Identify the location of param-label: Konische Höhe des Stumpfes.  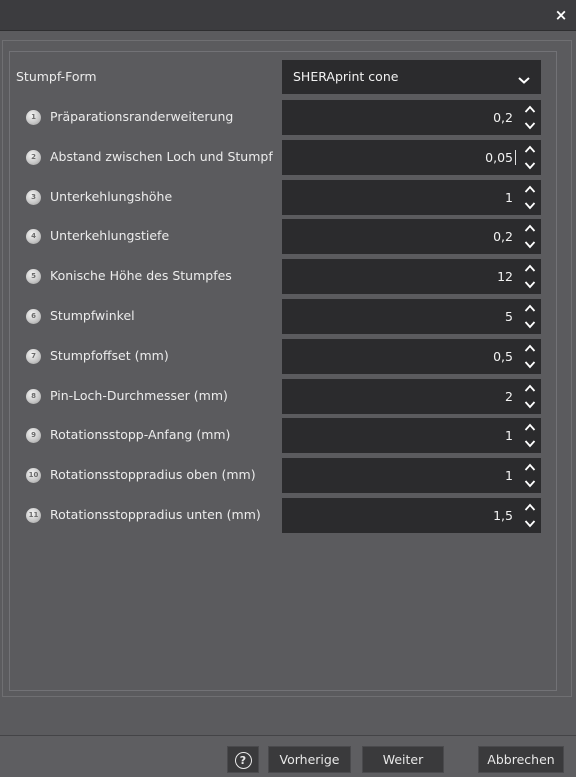
(141, 275).